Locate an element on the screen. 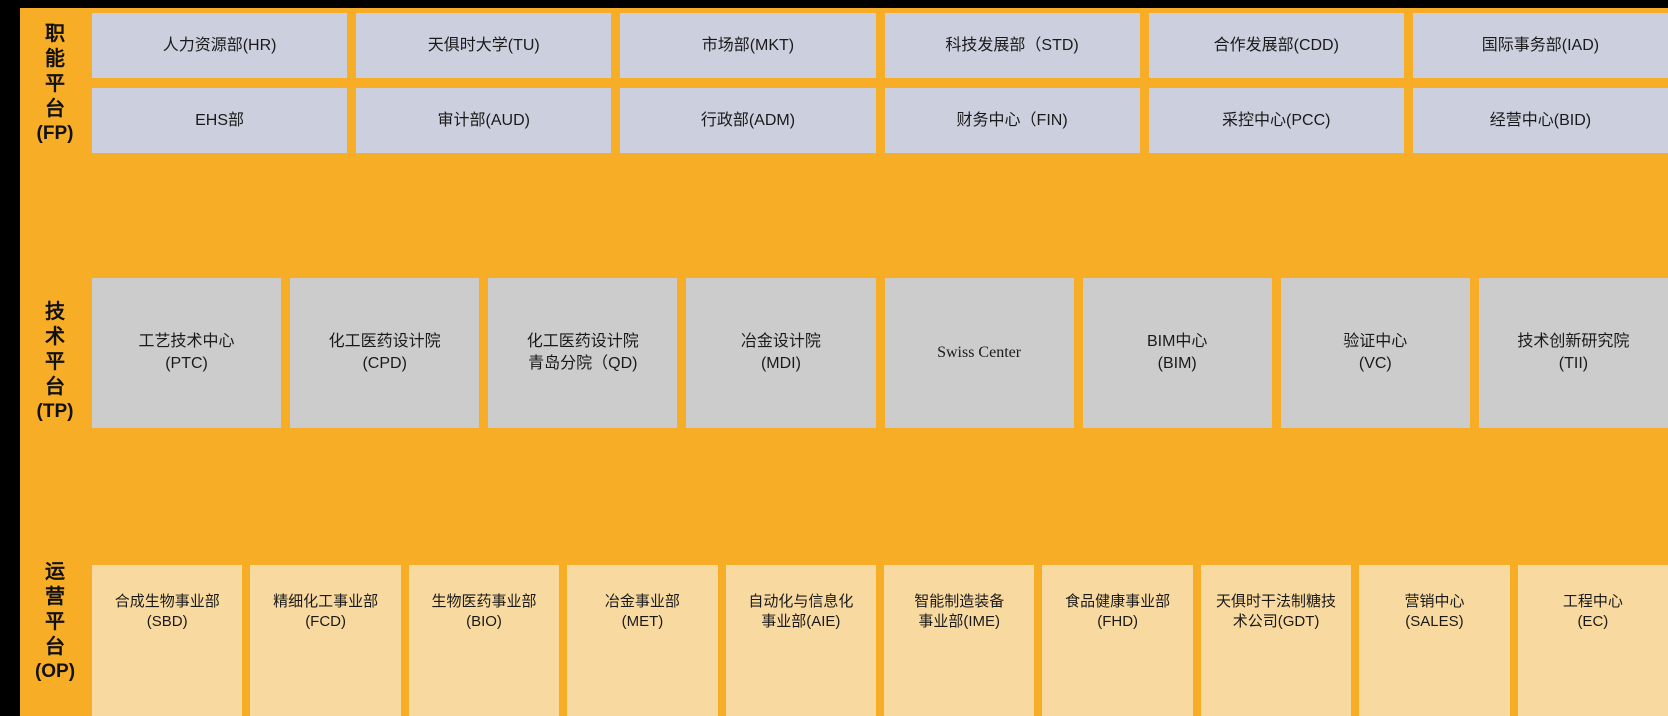 This screenshot has height=716, width=1668. org-unit-label: 市场部(MKT) is located at coordinates (748, 45).